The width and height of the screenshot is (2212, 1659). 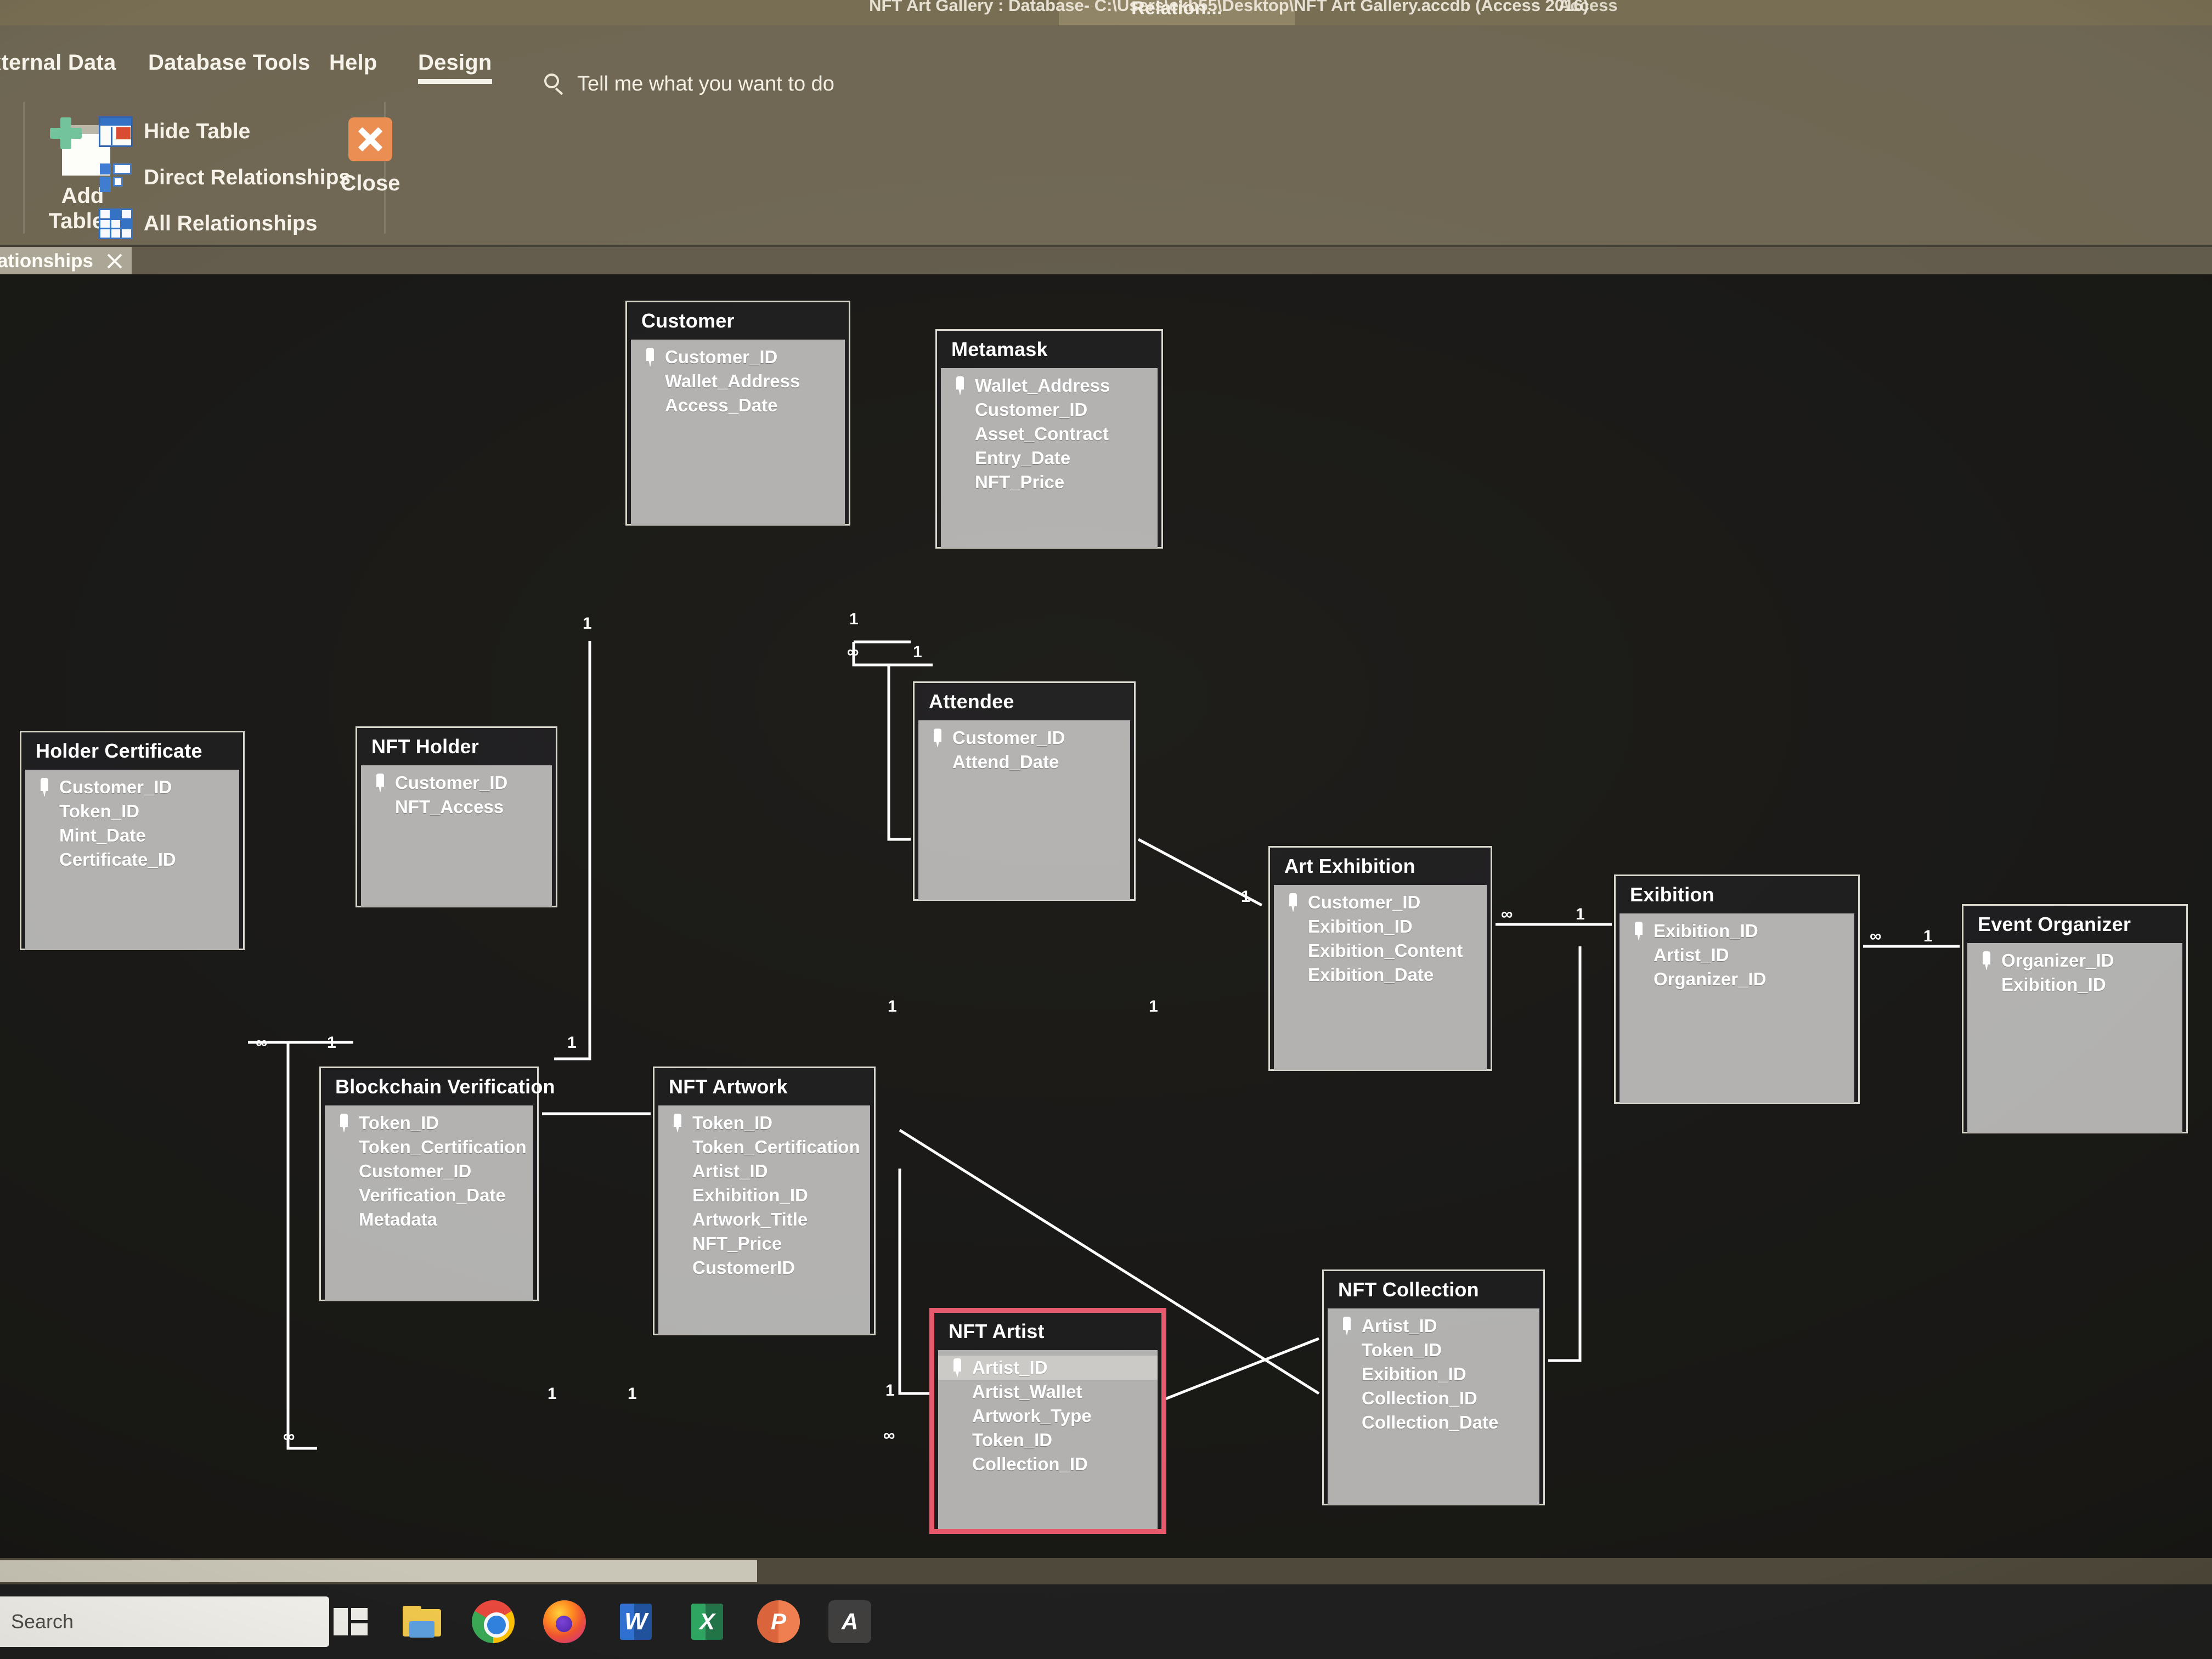 I want to click on field-row: Entry_Date, so click(x=1049, y=458).